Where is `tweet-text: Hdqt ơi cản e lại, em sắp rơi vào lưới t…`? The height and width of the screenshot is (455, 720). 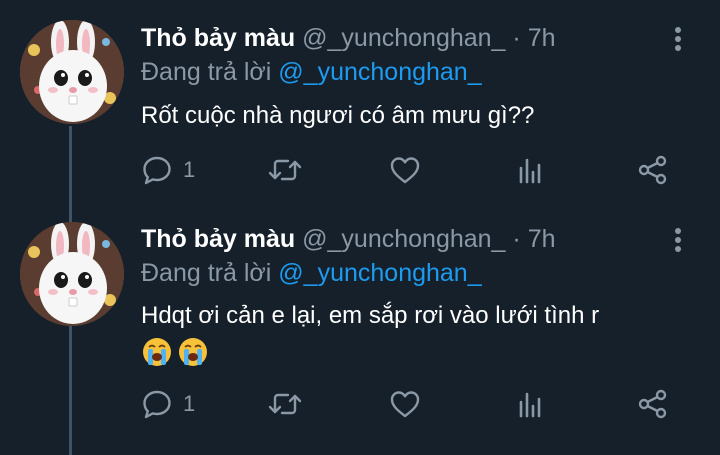 tweet-text: Hdqt ơi cản e lại, em sắp rơi vào lưới t… is located at coordinates (370, 315).